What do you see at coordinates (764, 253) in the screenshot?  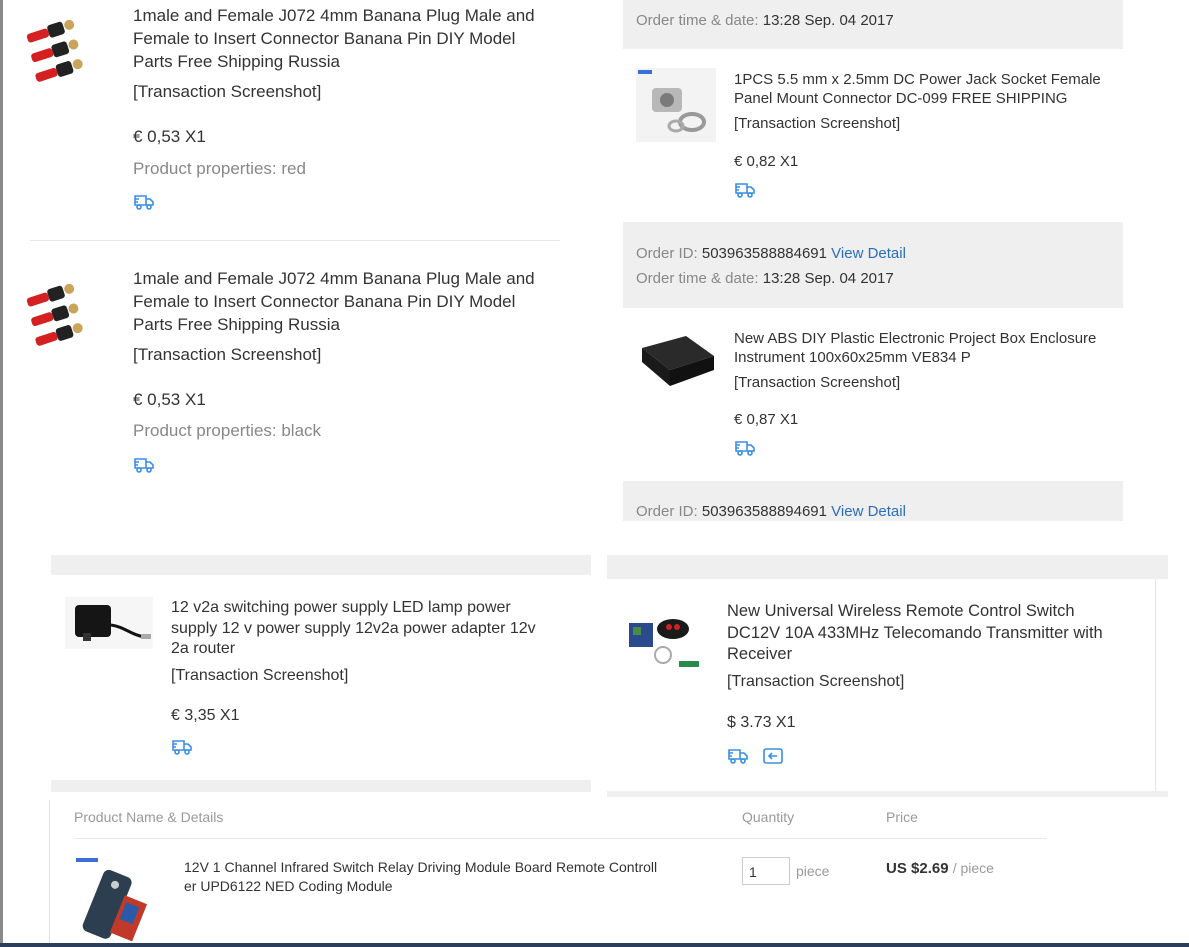 I see `order-id-value: 503963588884691` at bounding box center [764, 253].